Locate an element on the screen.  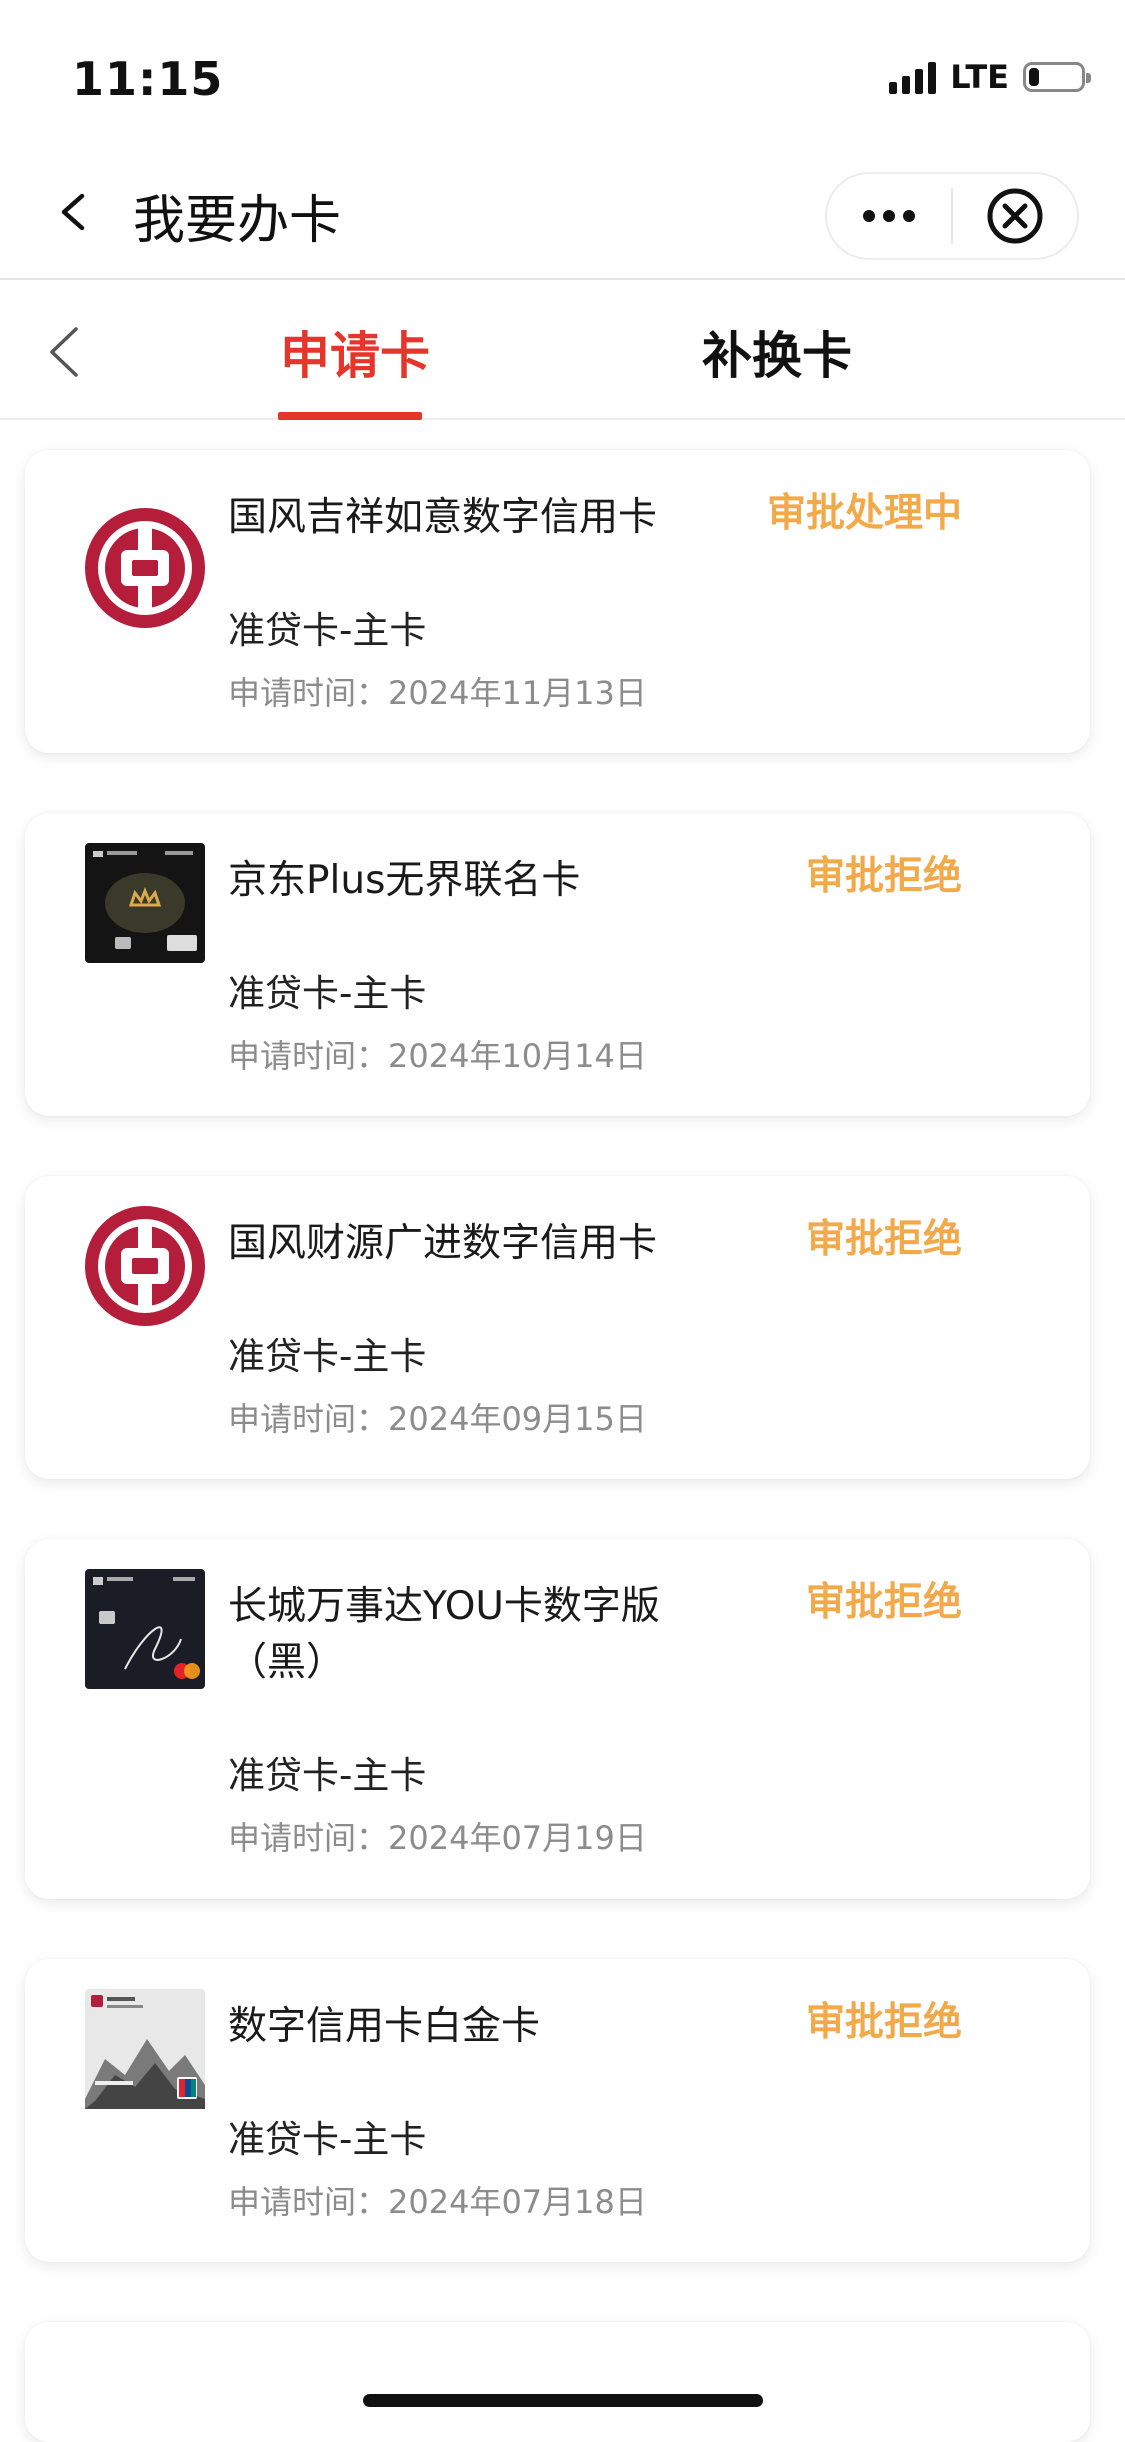
status-indicators: LTE is located at coordinates (990, 77).